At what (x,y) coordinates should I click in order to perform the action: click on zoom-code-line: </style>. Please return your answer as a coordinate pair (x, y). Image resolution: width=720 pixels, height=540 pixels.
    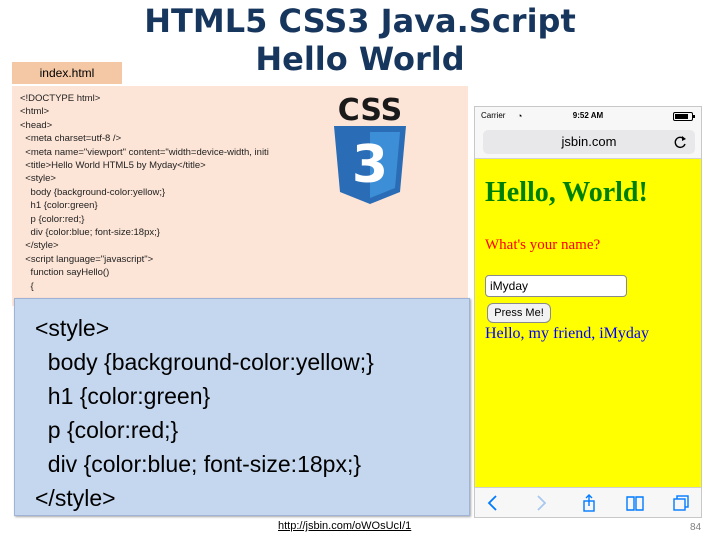
    Looking at the image, I should click on (75, 498).